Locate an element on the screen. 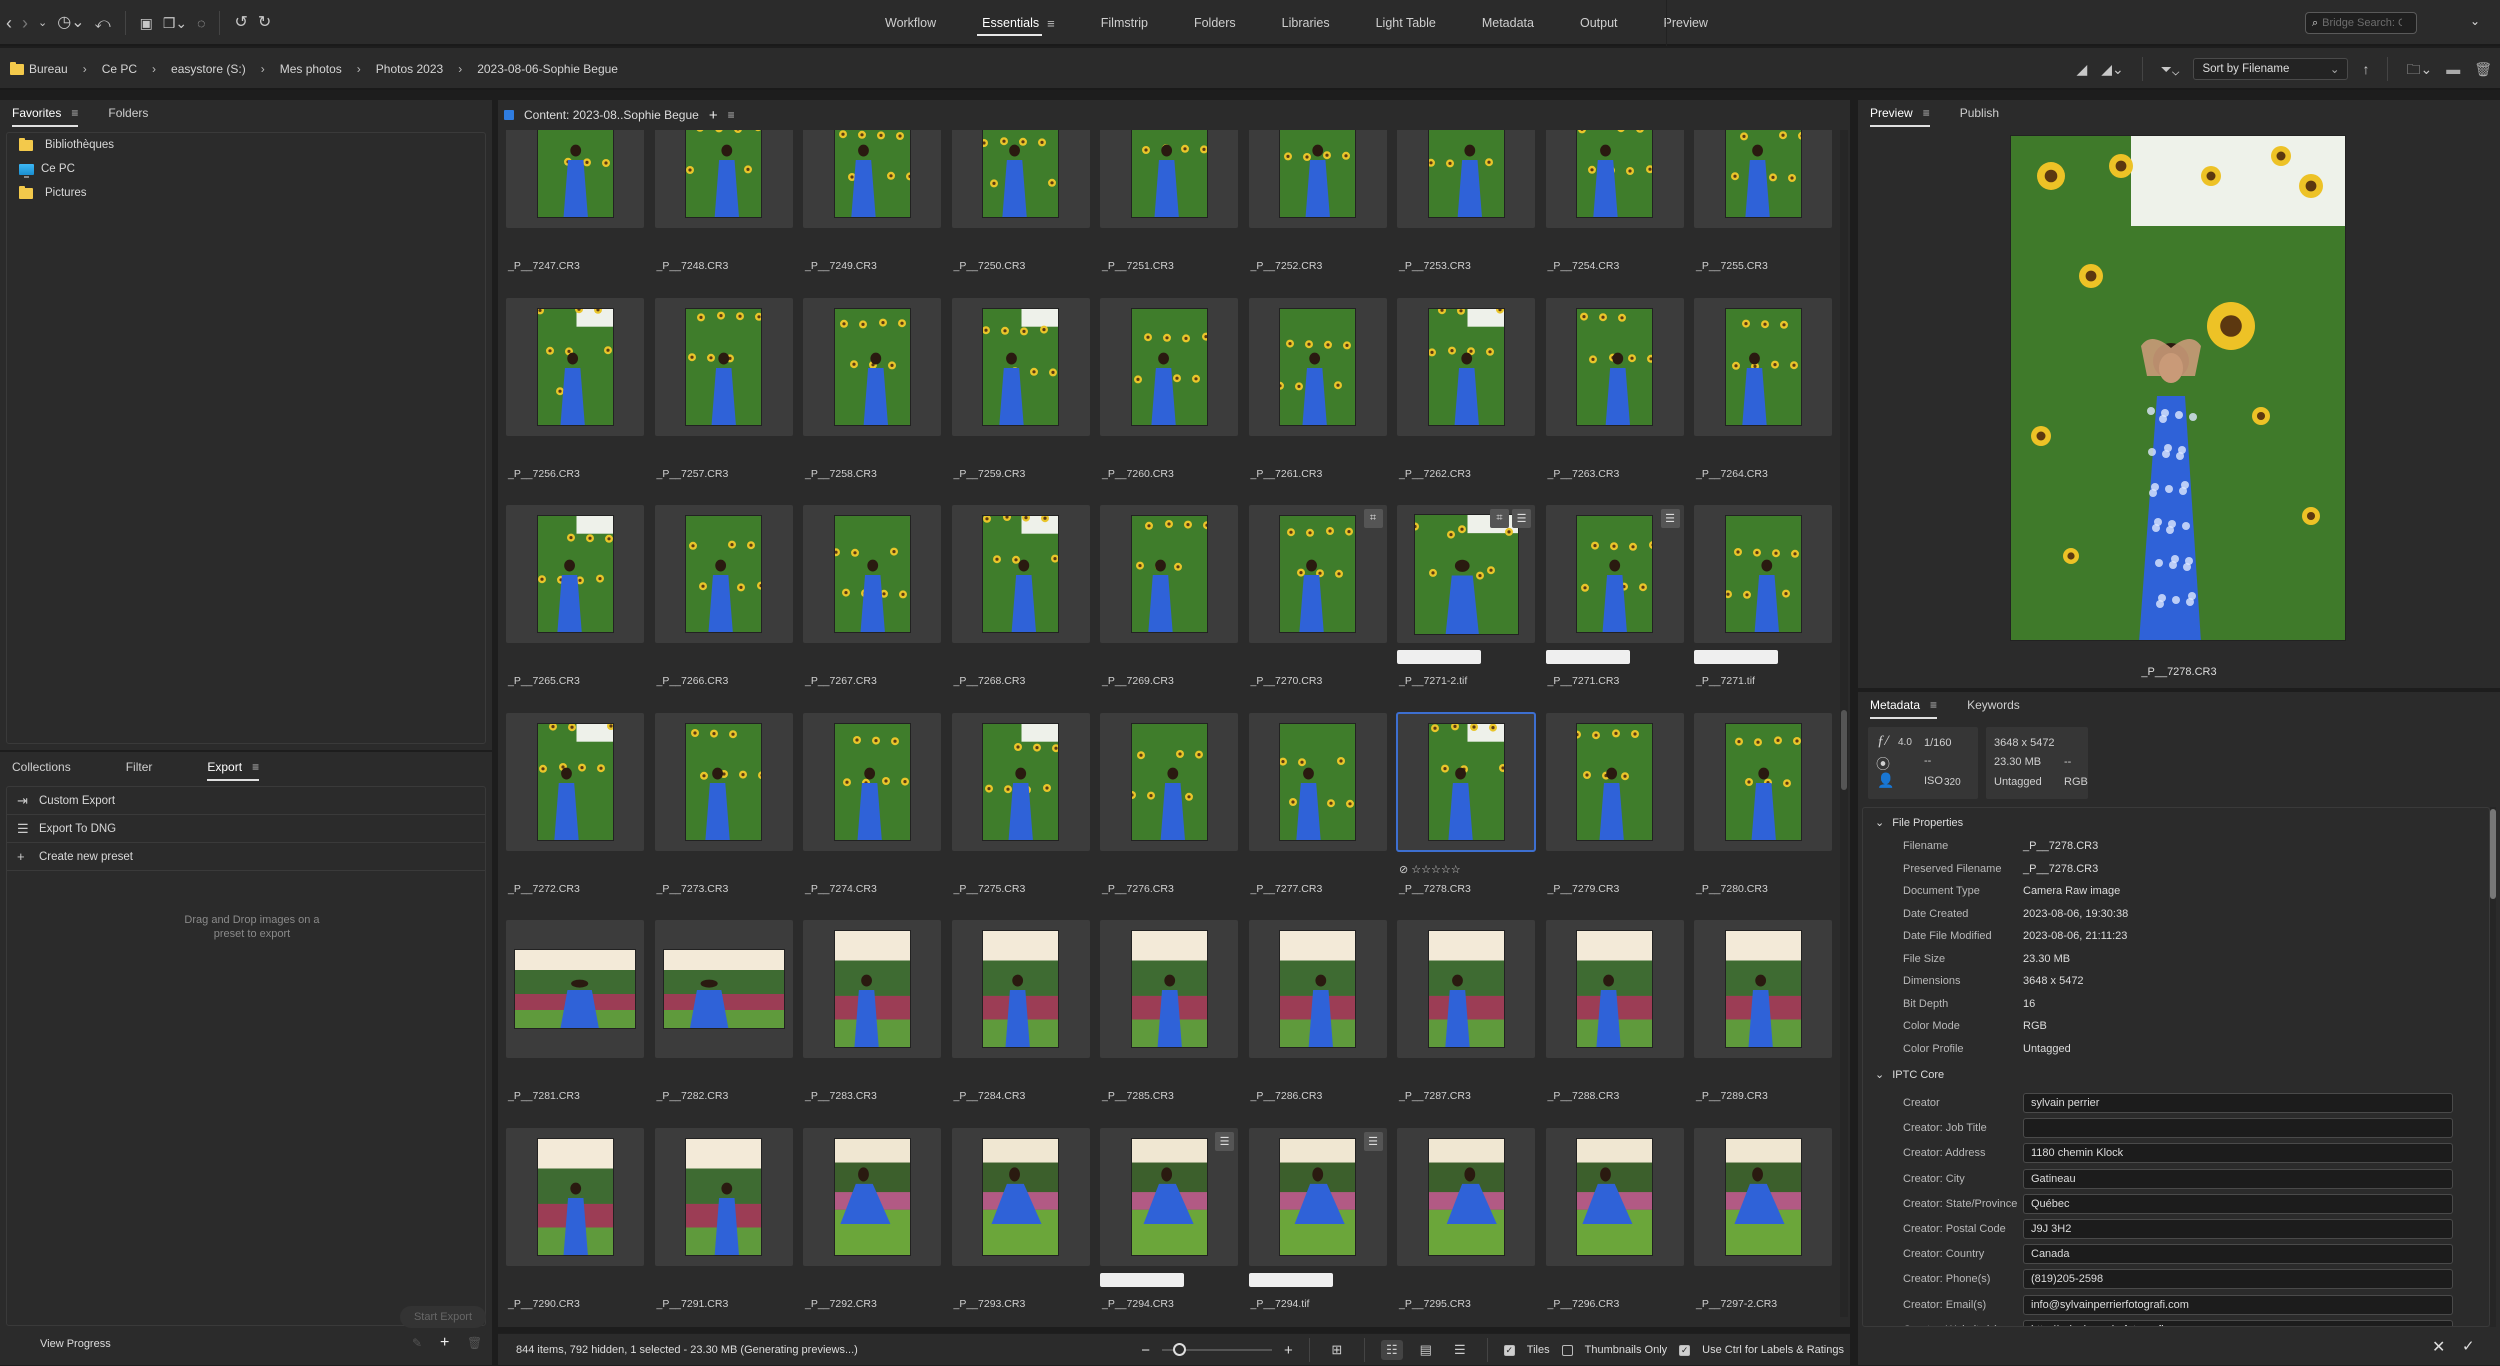  thumbnail-frame: ☰ is located at coordinates (1615, 574).